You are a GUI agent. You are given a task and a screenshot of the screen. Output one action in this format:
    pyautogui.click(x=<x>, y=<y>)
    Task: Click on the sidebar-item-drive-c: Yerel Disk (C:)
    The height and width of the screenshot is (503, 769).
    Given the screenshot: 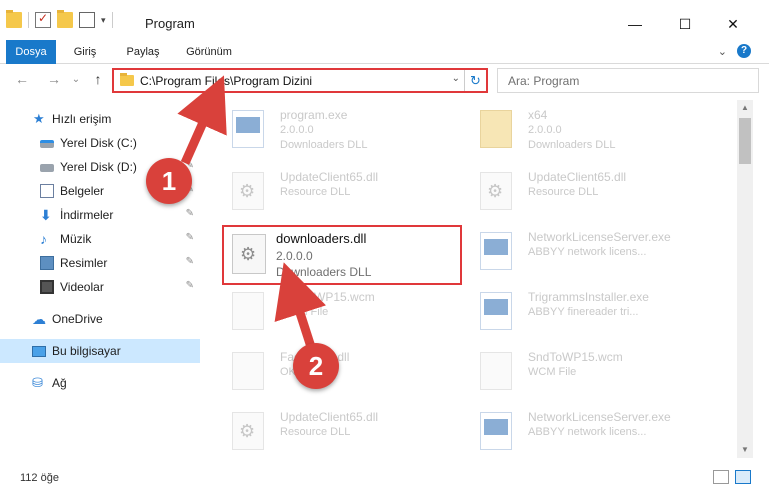 What is the action you would take?
    pyautogui.click(x=100, y=143)
    